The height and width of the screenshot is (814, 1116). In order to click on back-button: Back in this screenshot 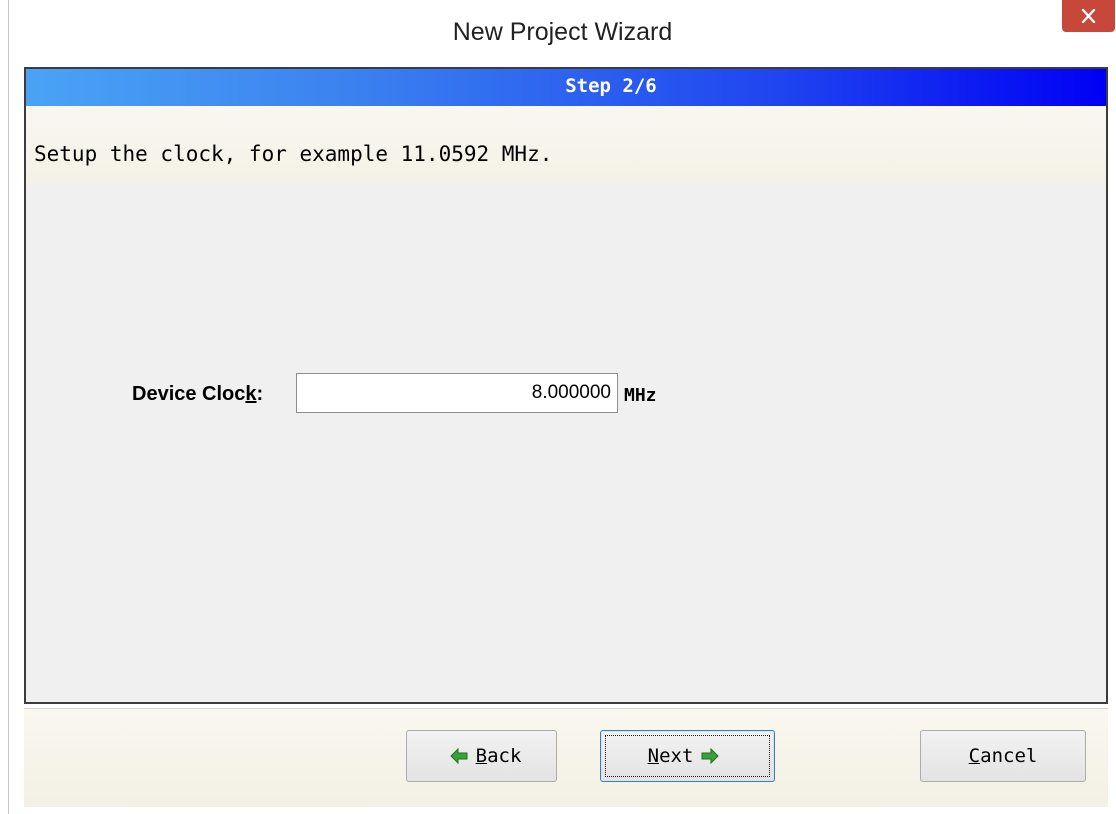, I will do `click(481, 756)`.